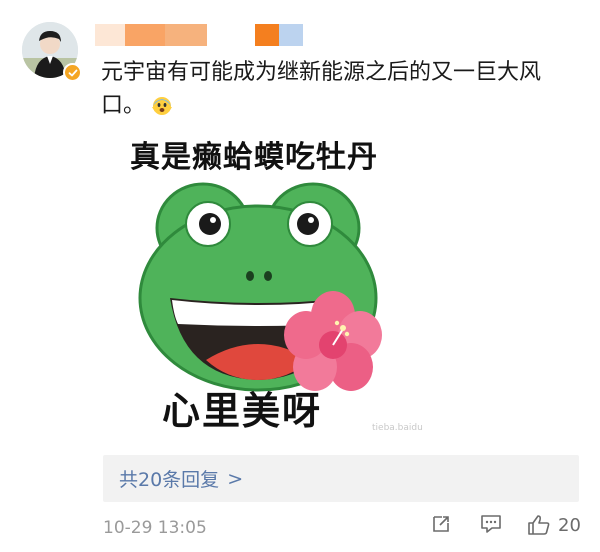 This screenshot has width=600, height=552. What do you see at coordinates (242, 411) in the screenshot?
I see `sticker-bottom-caption: 心里美呀` at bounding box center [242, 411].